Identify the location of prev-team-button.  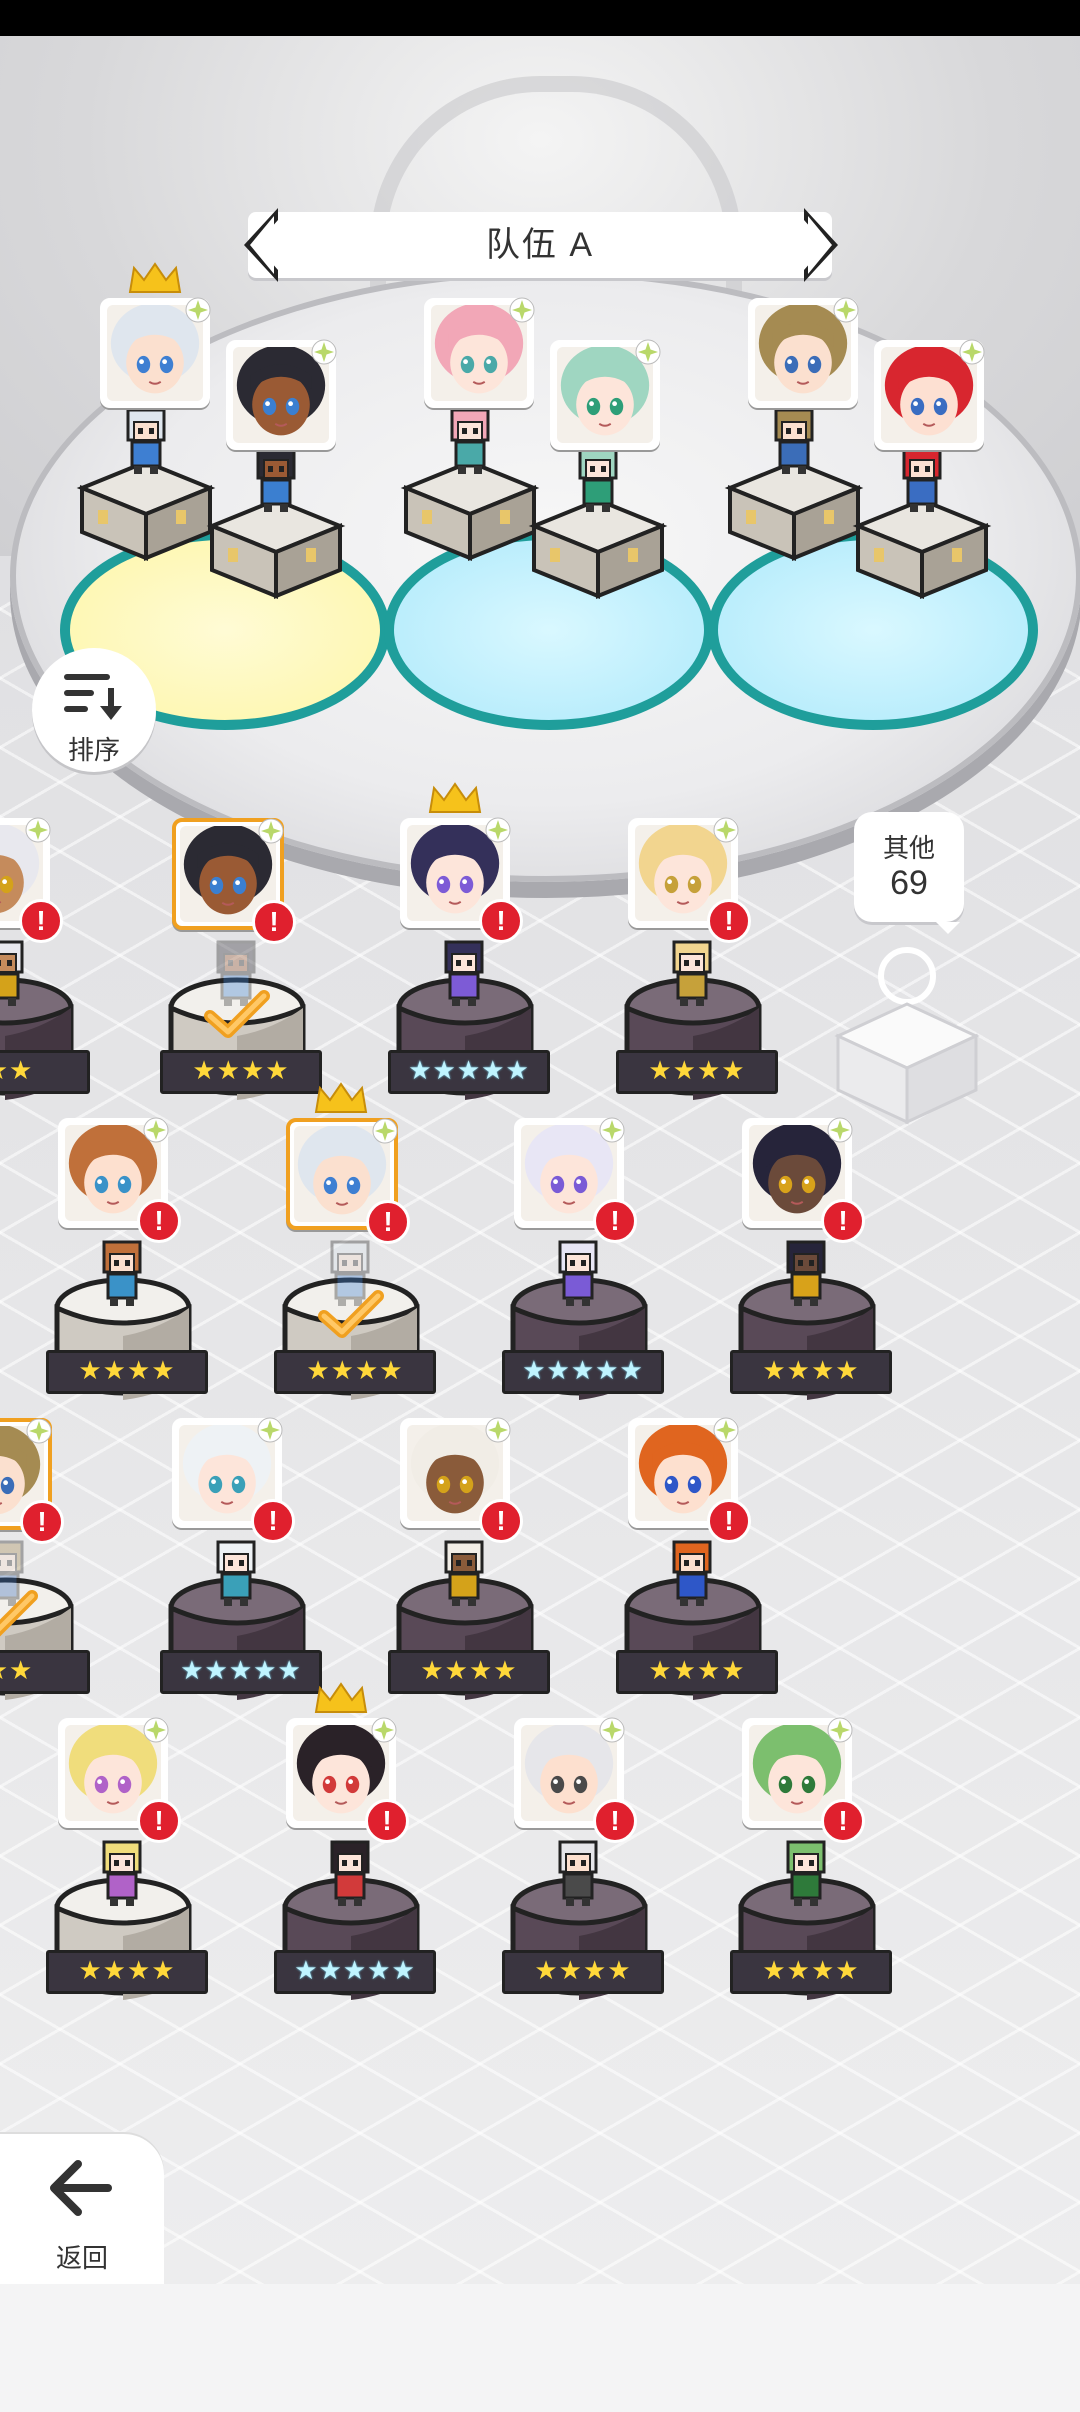
(261, 245).